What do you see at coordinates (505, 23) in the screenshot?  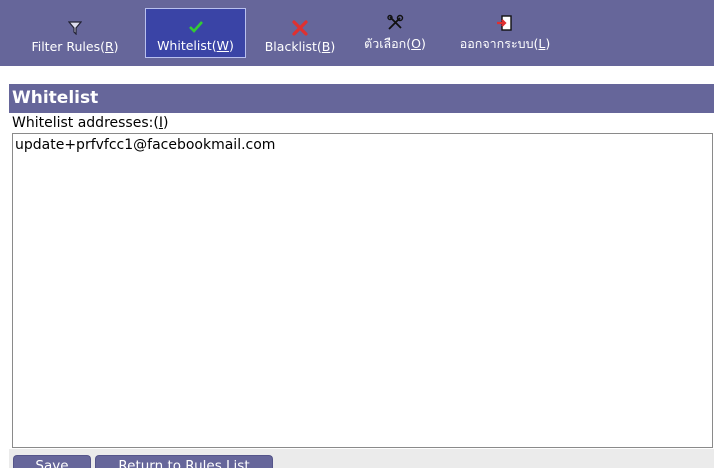 I see `logout-icon` at bounding box center [505, 23].